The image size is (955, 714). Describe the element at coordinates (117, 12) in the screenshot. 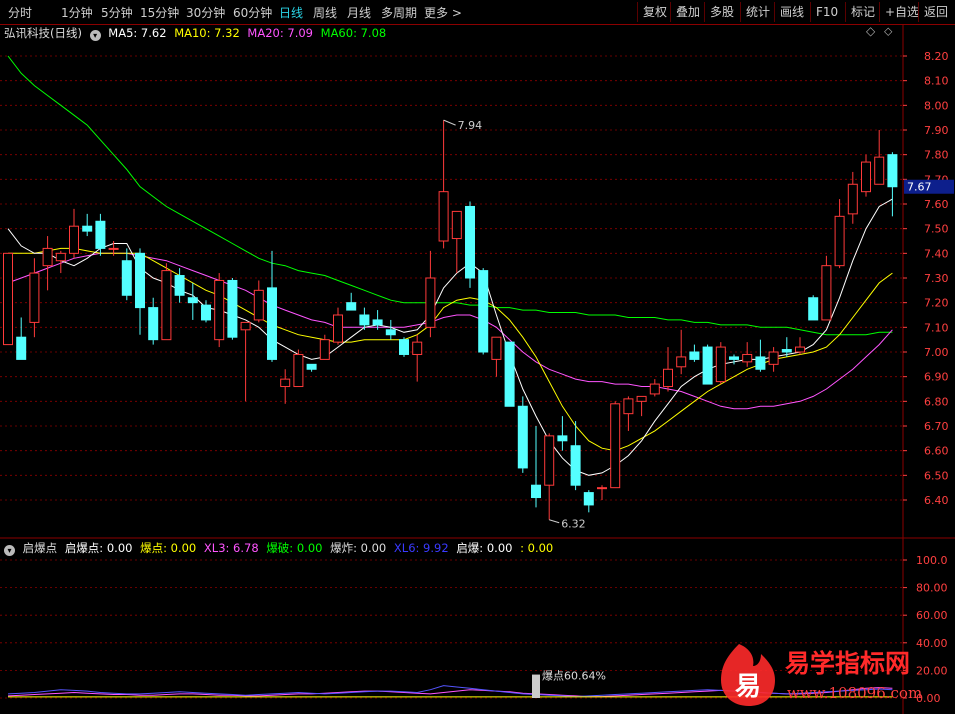

I see `tab-5min: 5分钟` at that location.